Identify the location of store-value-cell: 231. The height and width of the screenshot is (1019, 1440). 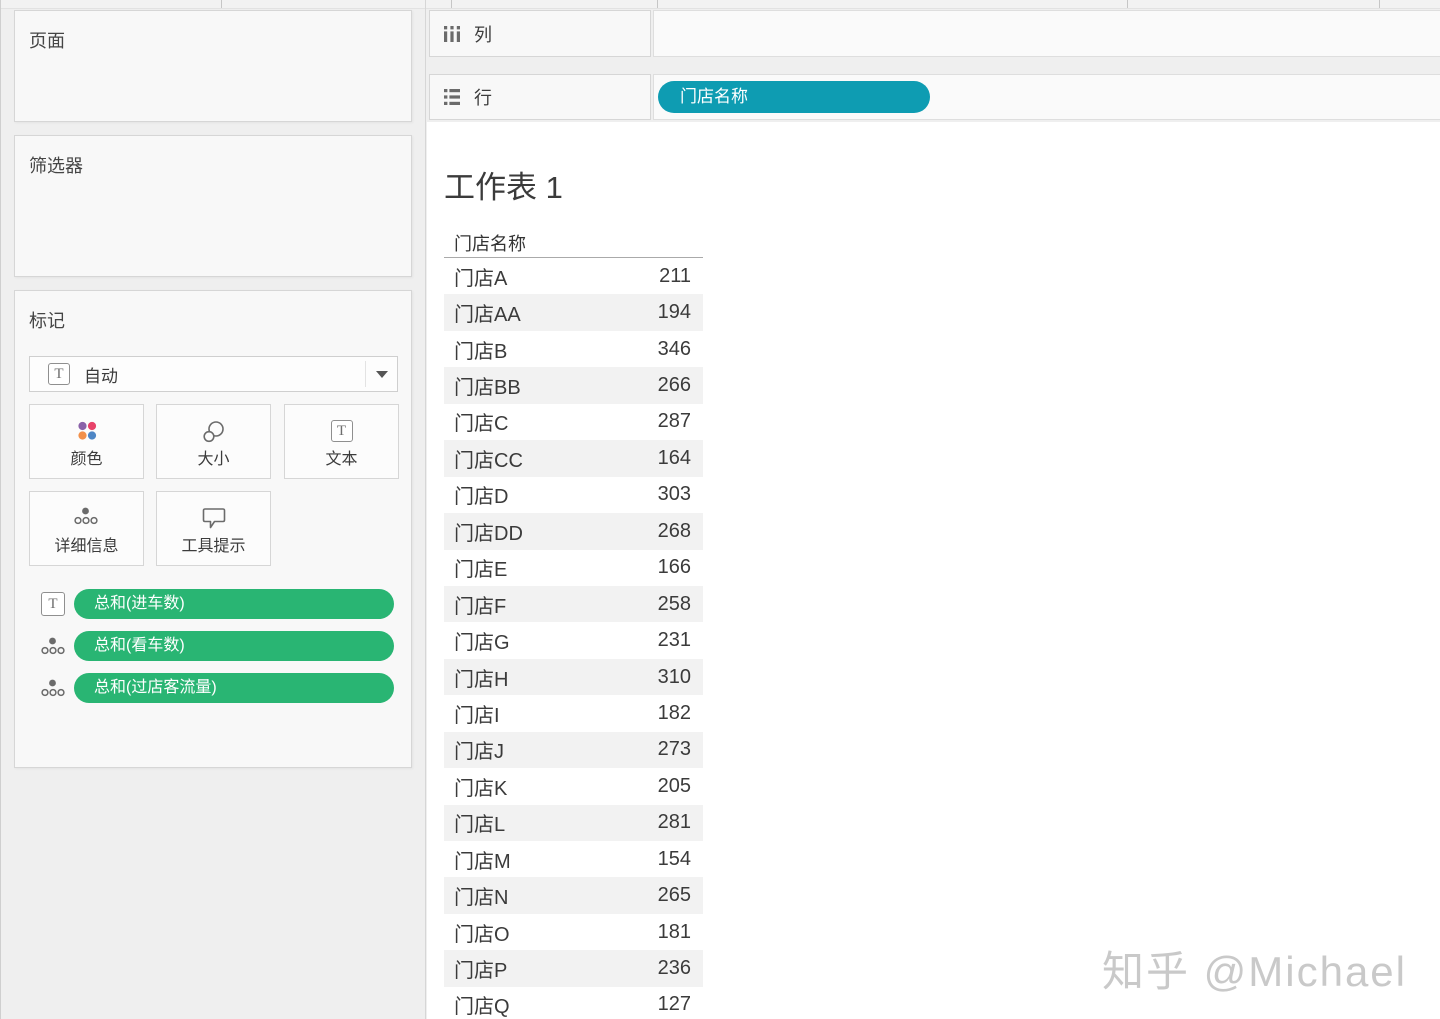
(674, 640).